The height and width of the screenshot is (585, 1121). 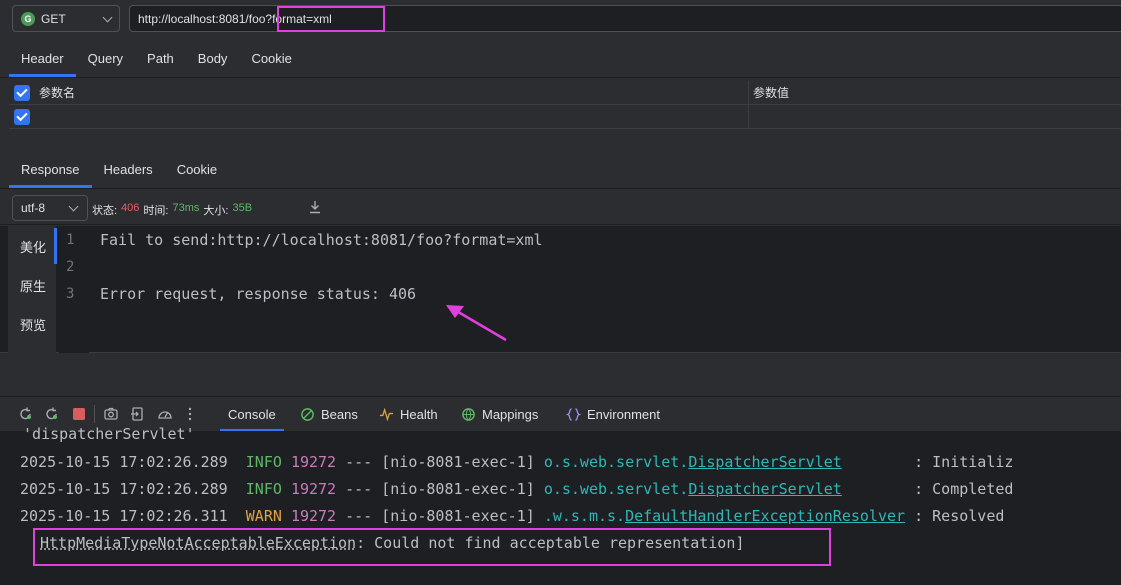 What do you see at coordinates (33, 285) in the screenshot?
I see `view-mode-raw: 原生` at bounding box center [33, 285].